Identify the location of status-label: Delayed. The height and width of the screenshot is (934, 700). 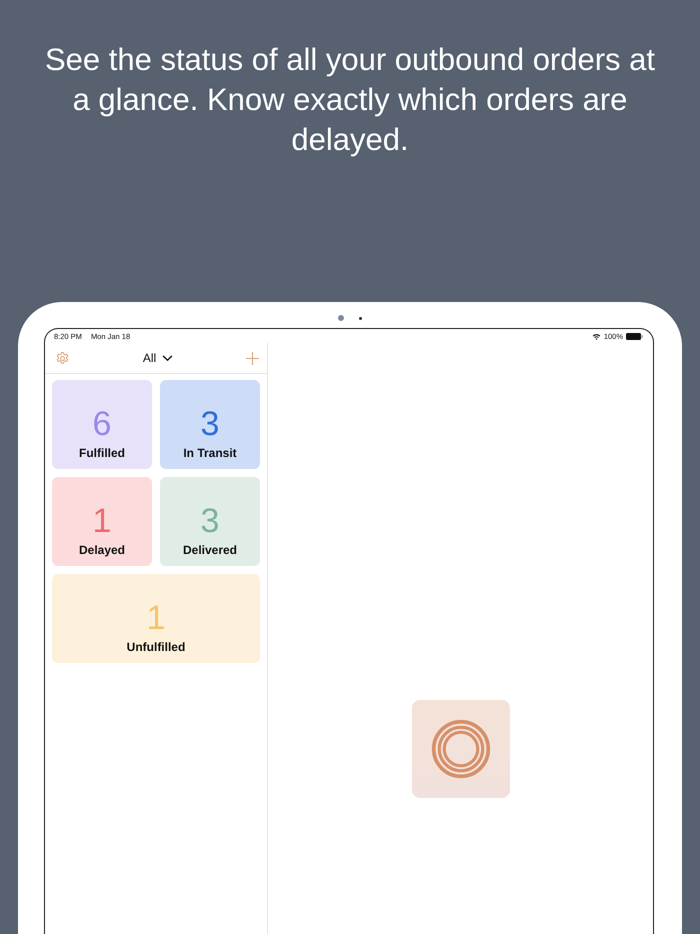
(102, 550).